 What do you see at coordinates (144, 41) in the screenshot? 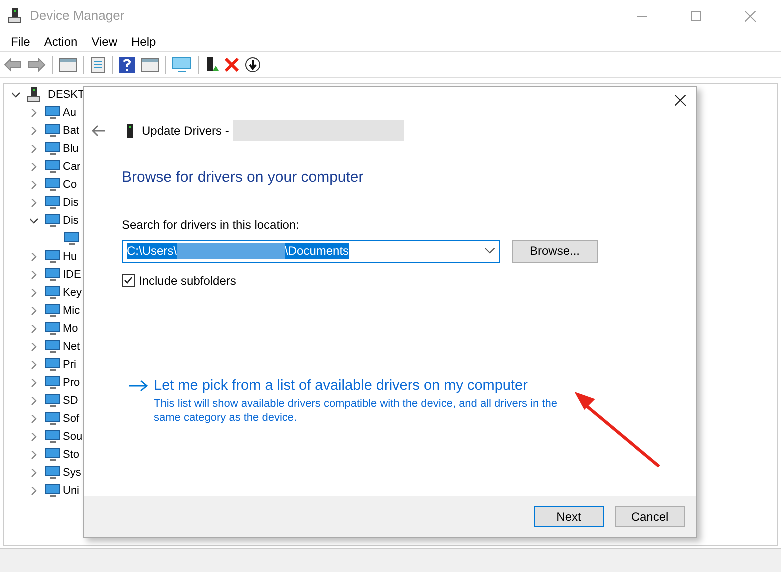
I see `menu-item: Help` at bounding box center [144, 41].